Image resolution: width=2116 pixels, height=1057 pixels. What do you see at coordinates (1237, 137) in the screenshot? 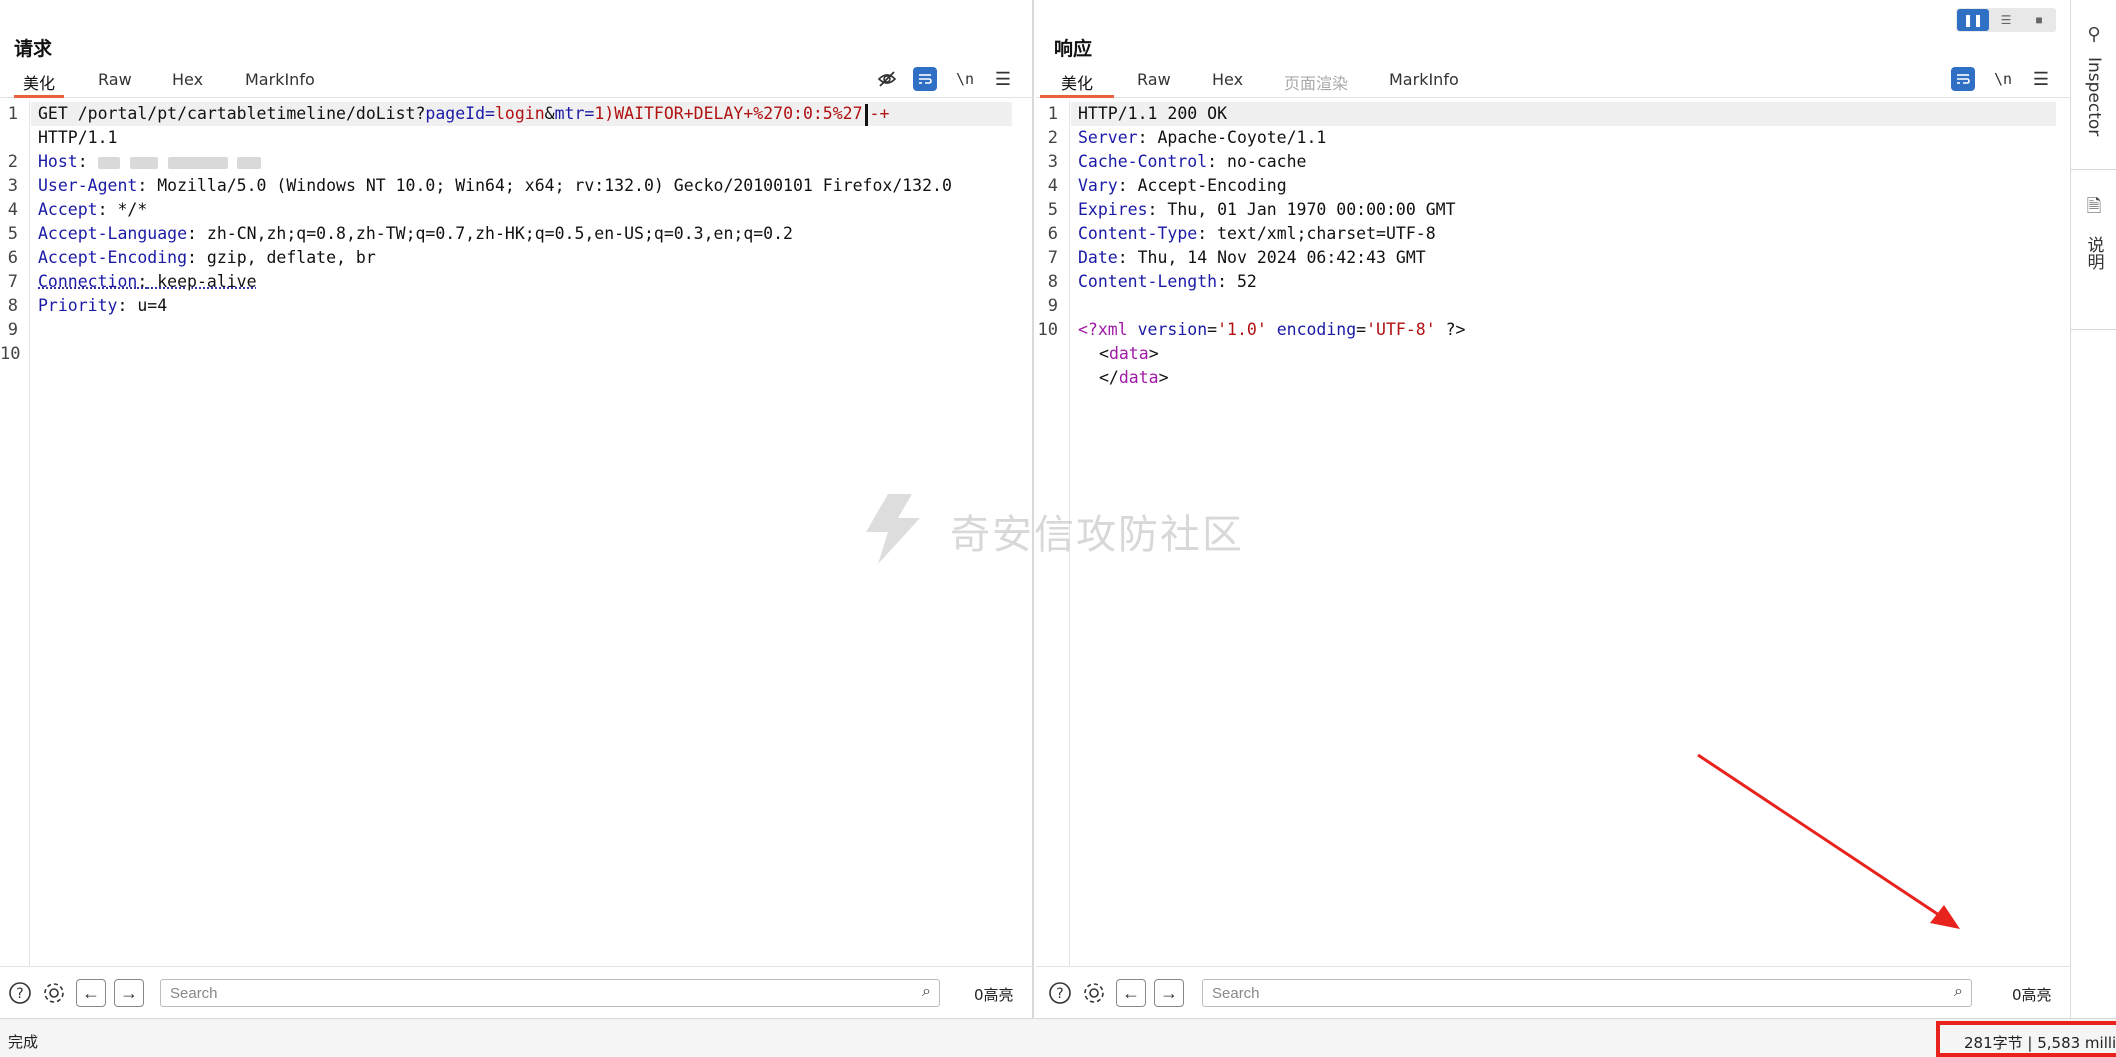
I see `header-value: Apache-Coyote/1.1` at bounding box center [1237, 137].